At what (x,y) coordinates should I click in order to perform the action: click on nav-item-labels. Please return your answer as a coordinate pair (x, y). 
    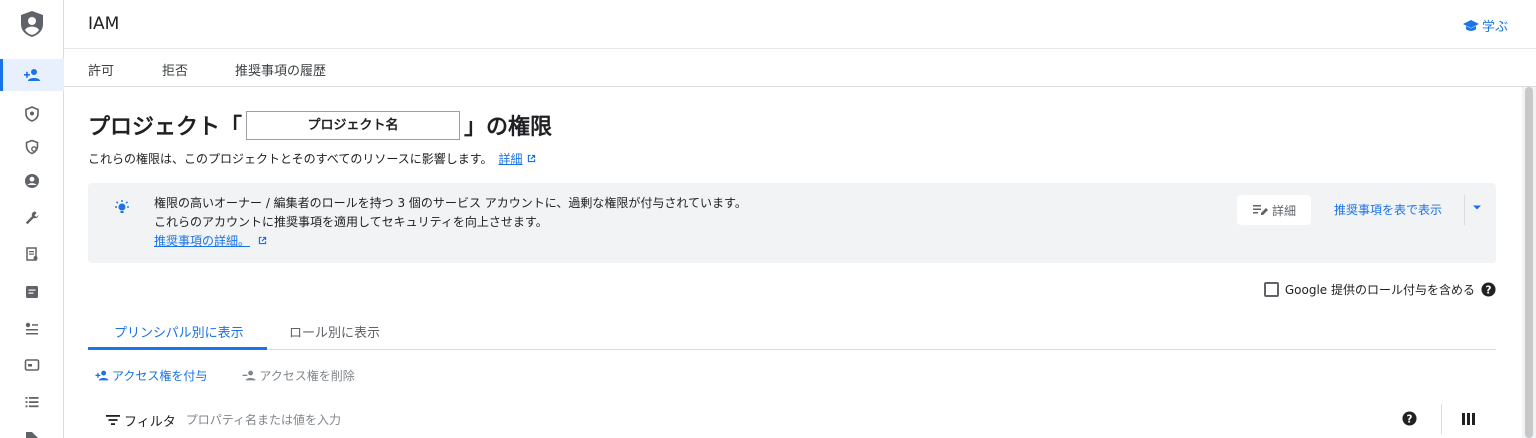
    Looking at the image, I should click on (32, 254).